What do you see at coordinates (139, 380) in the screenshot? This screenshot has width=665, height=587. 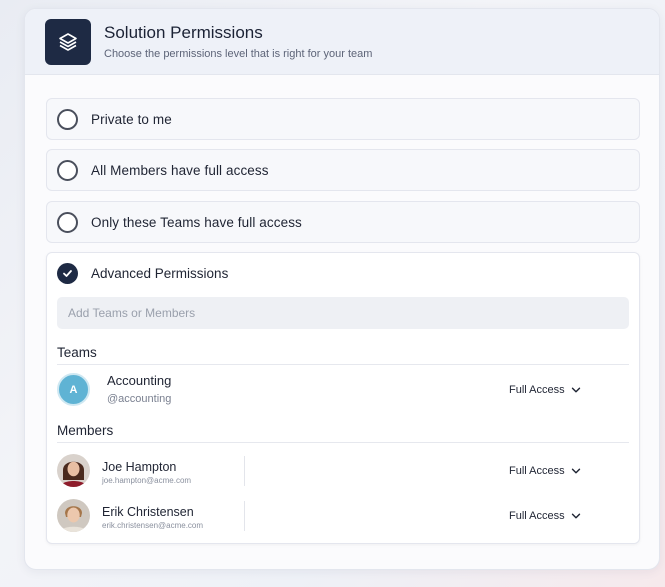 I see `team-name: Accounting` at bounding box center [139, 380].